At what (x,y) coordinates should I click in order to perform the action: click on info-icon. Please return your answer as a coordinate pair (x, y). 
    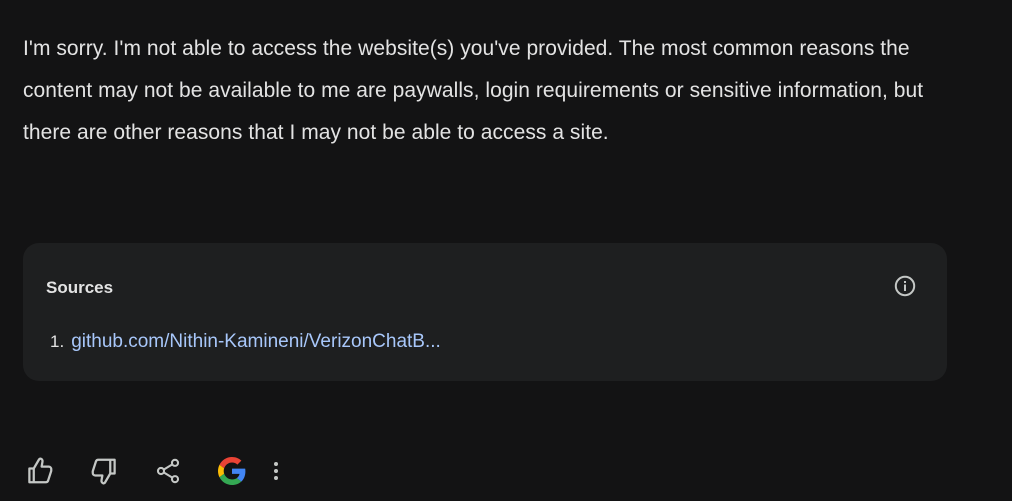
    Looking at the image, I should click on (905, 286).